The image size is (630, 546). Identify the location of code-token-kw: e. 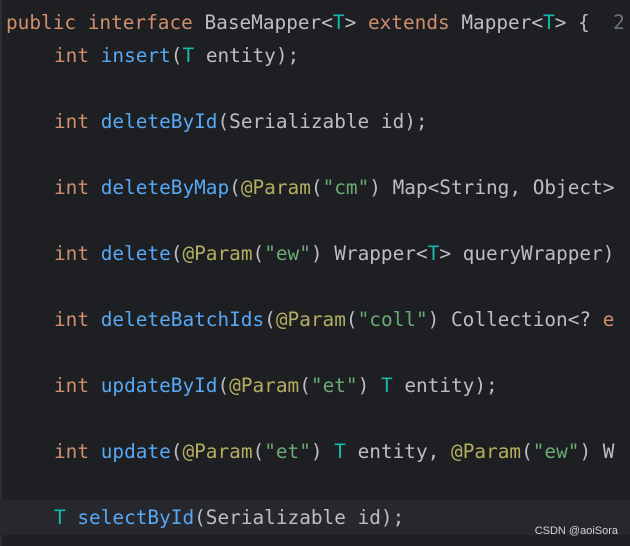
(608, 319).